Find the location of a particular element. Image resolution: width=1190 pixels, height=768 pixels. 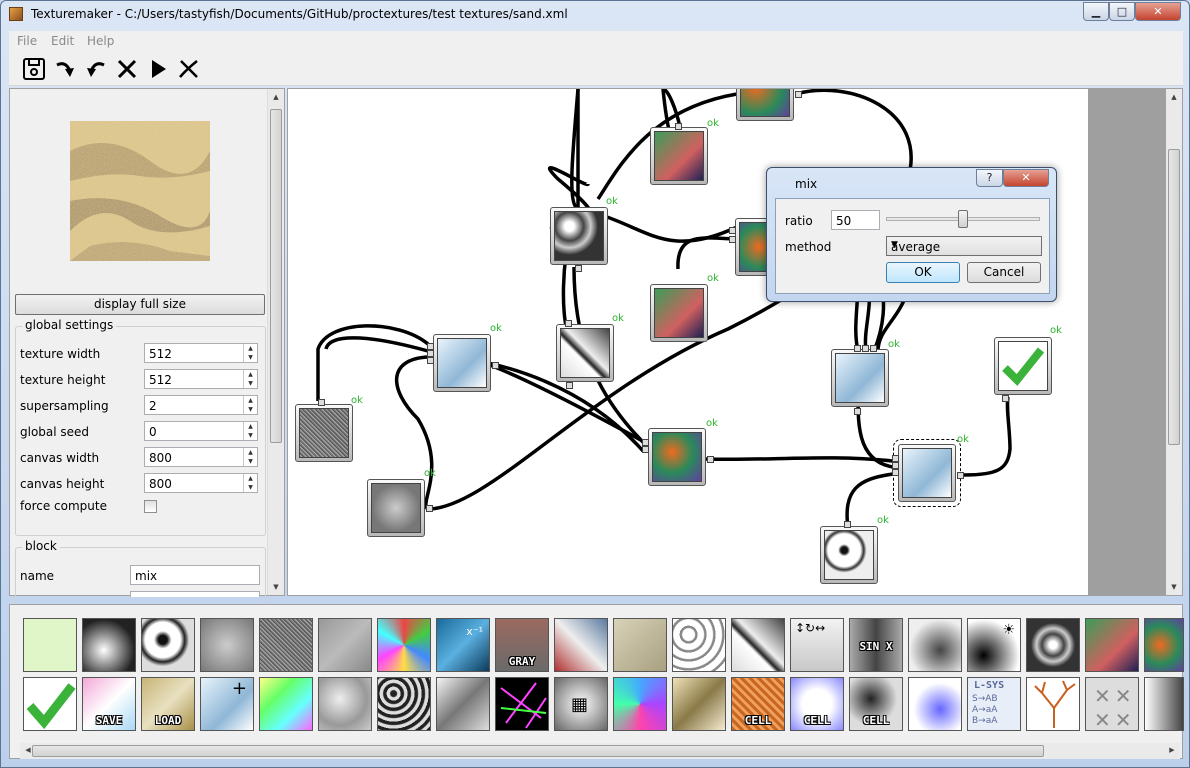

palette-block-diagonal is located at coordinates (463, 704).